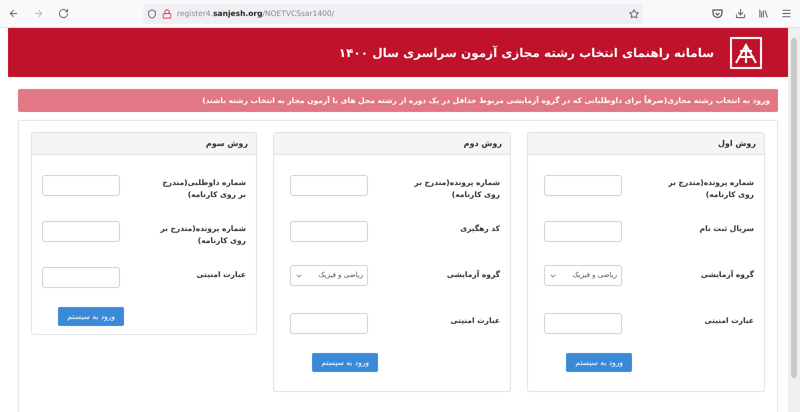 The width and height of the screenshot is (800, 412). Describe the element at coordinates (526, 53) in the screenshot. I see `site-title: سامانه راهنمای انتخاب رشته مجازی آزمون سراسری سال ۱۴۰۰` at that location.